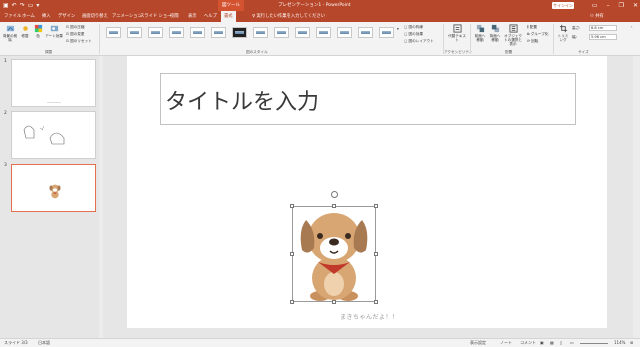  Describe the element at coordinates (631, 28) in the screenshot. I see `collapse-ribbon-icon: ⌃` at that location.